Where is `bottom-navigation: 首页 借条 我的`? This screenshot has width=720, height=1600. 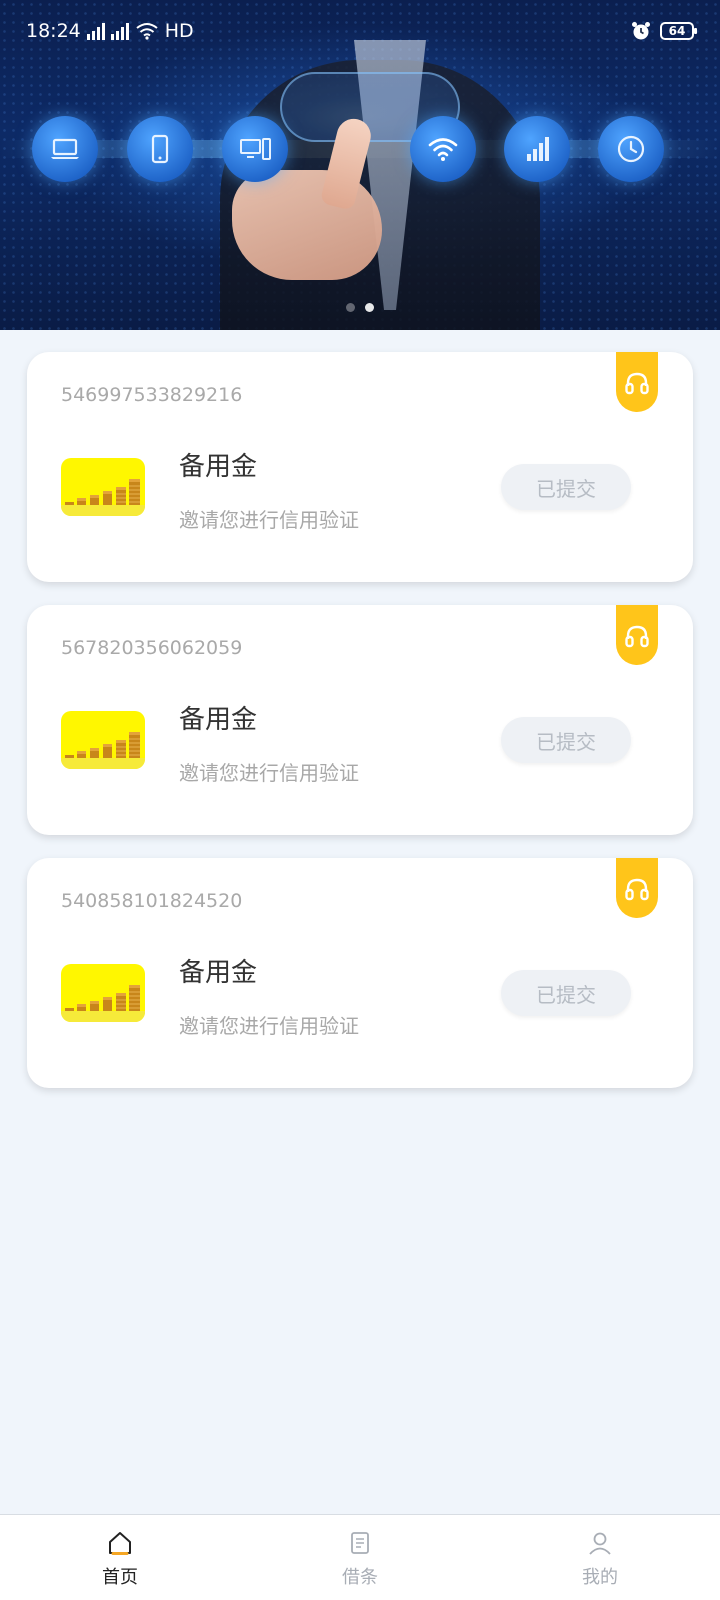 bottom-navigation: 首页 借条 我的 is located at coordinates (360, 1557).